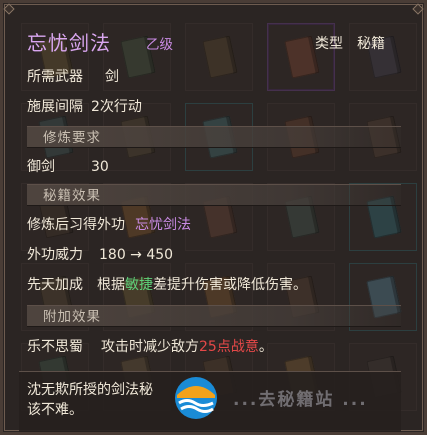  What do you see at coordinates (196, 398) in the screenshot?
I see `watermark-logo-icon` at bounding box center [196, 398].